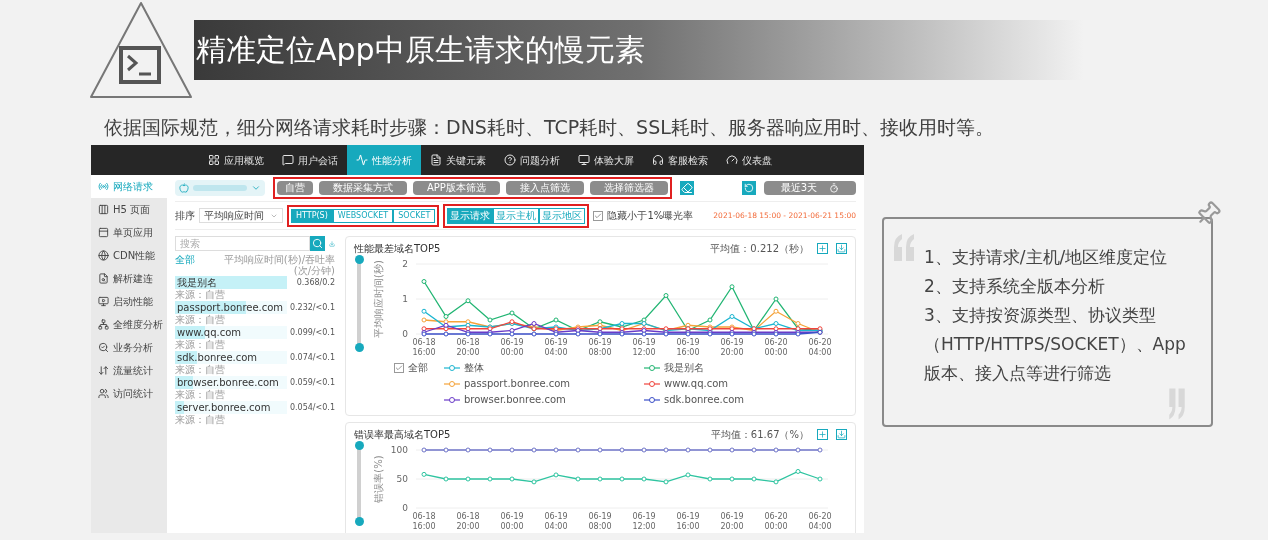 The image size is (1268, 540). I want to click on slide-title: 精准定位App中原生请求的慢元素, so click(420, 50).